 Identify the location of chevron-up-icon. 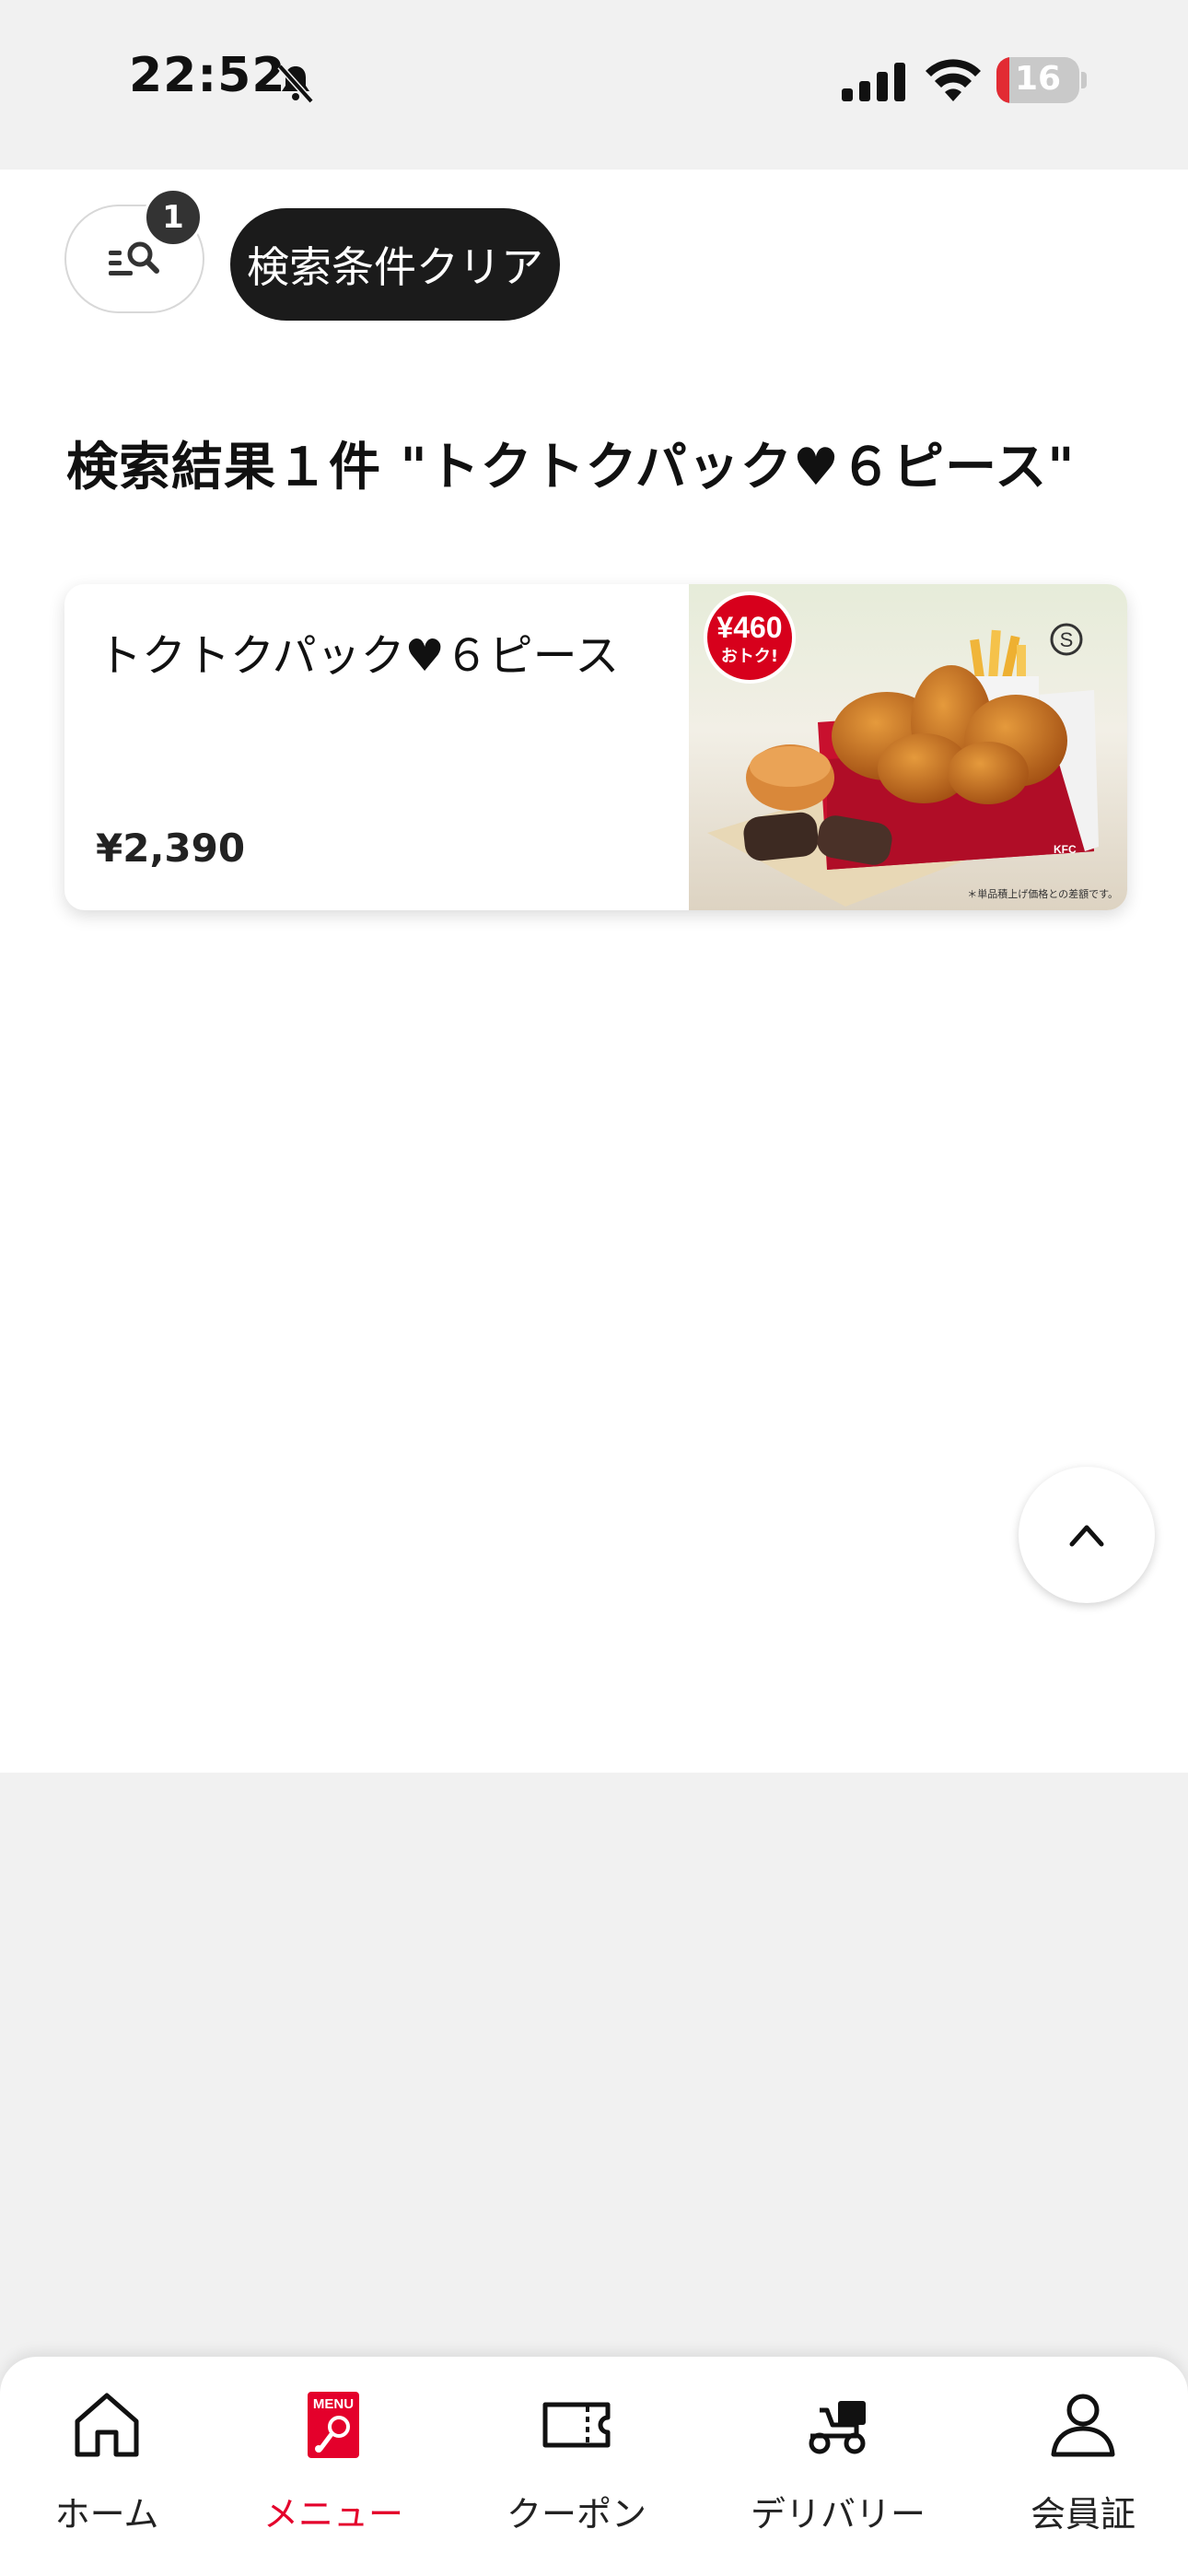
(1086, 1536).